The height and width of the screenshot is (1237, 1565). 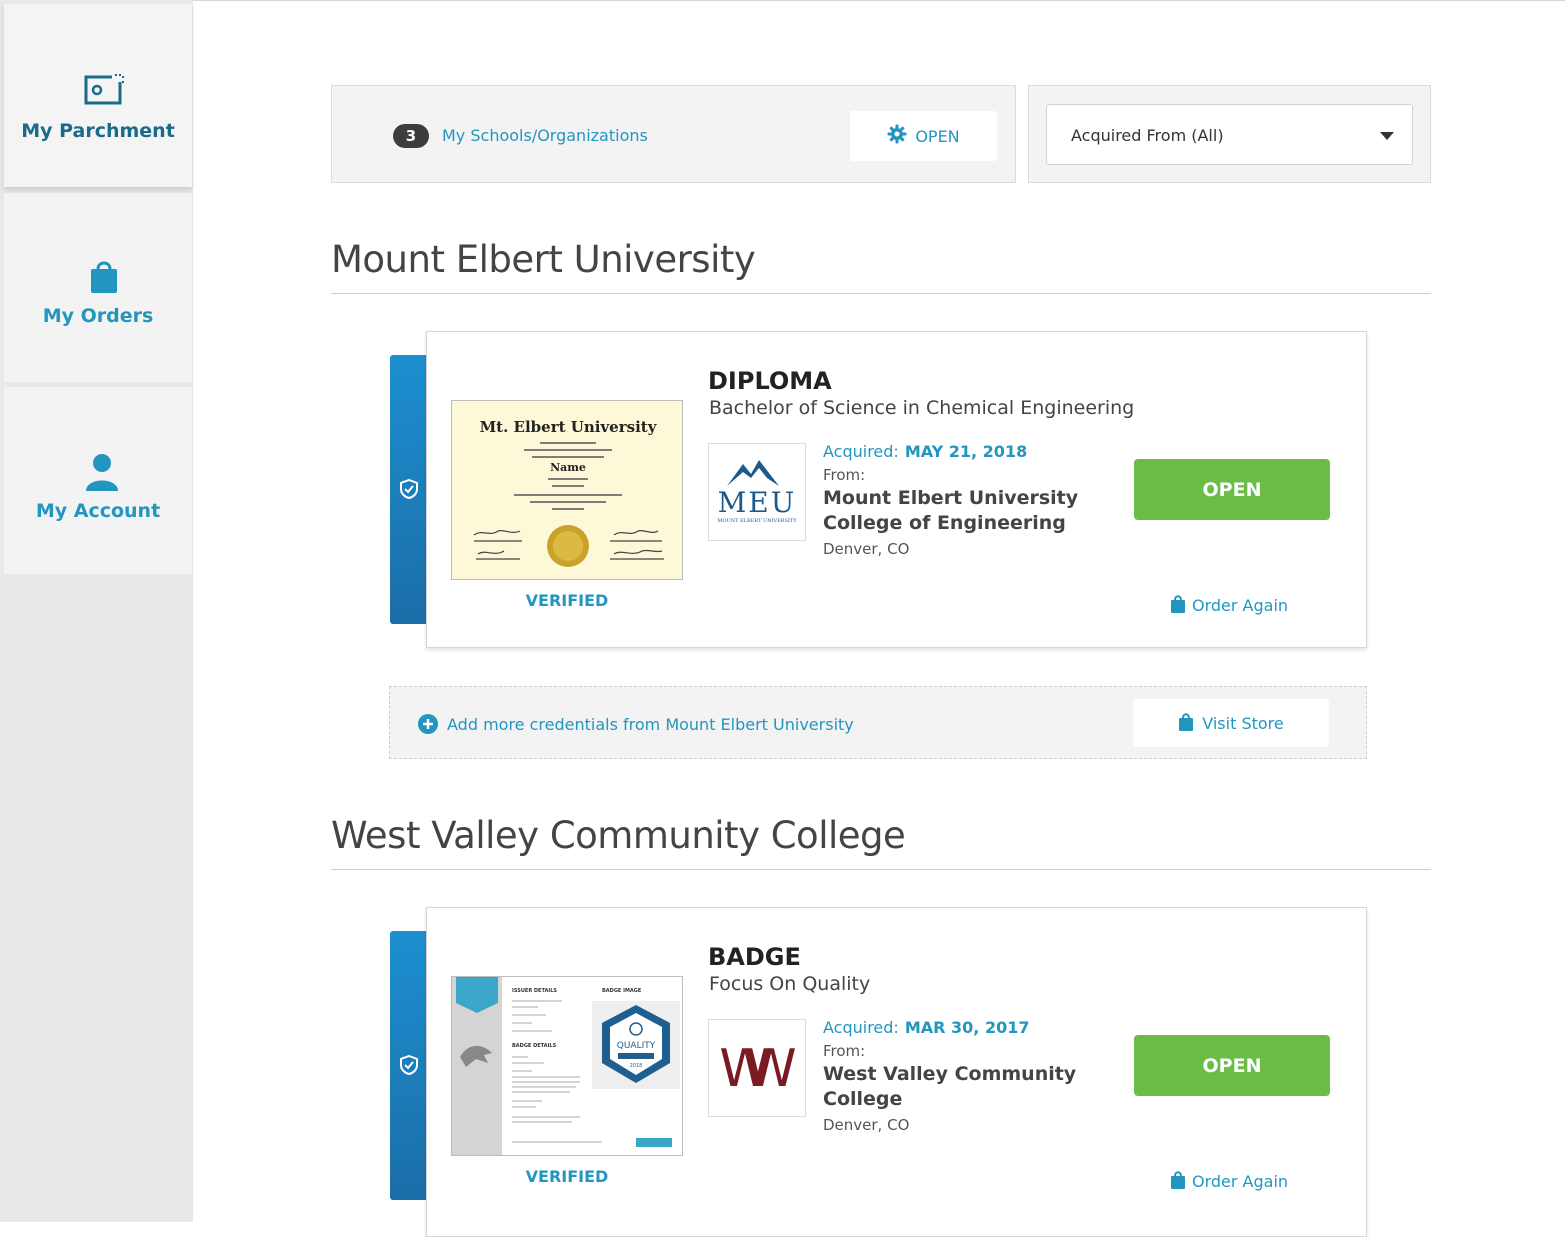 I want to click on diploma-thumb-name: Name, so click(x=568, y=467).